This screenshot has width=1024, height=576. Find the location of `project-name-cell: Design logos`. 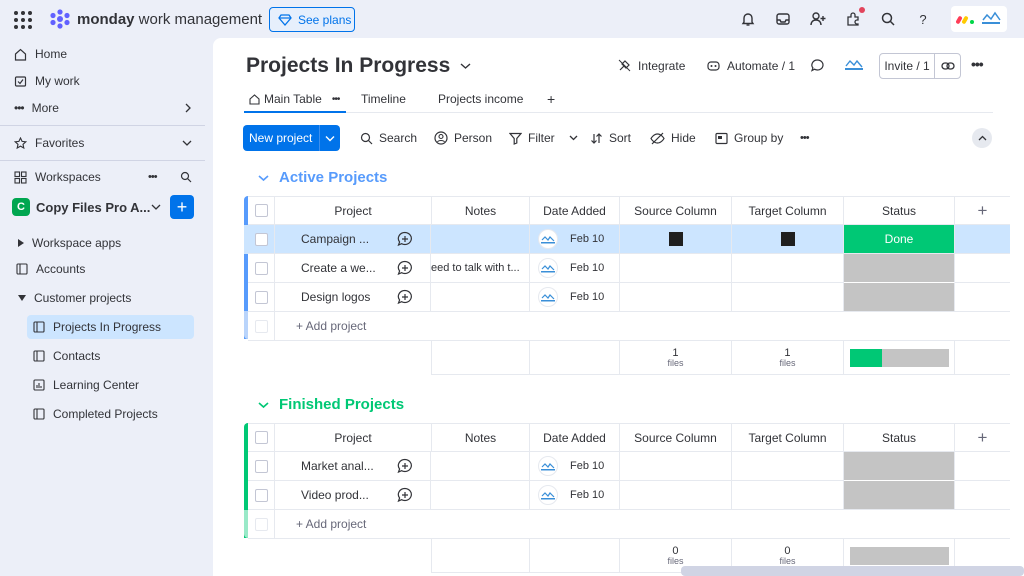

project-name-cell: Design logos is located at coordinates (327, 297).